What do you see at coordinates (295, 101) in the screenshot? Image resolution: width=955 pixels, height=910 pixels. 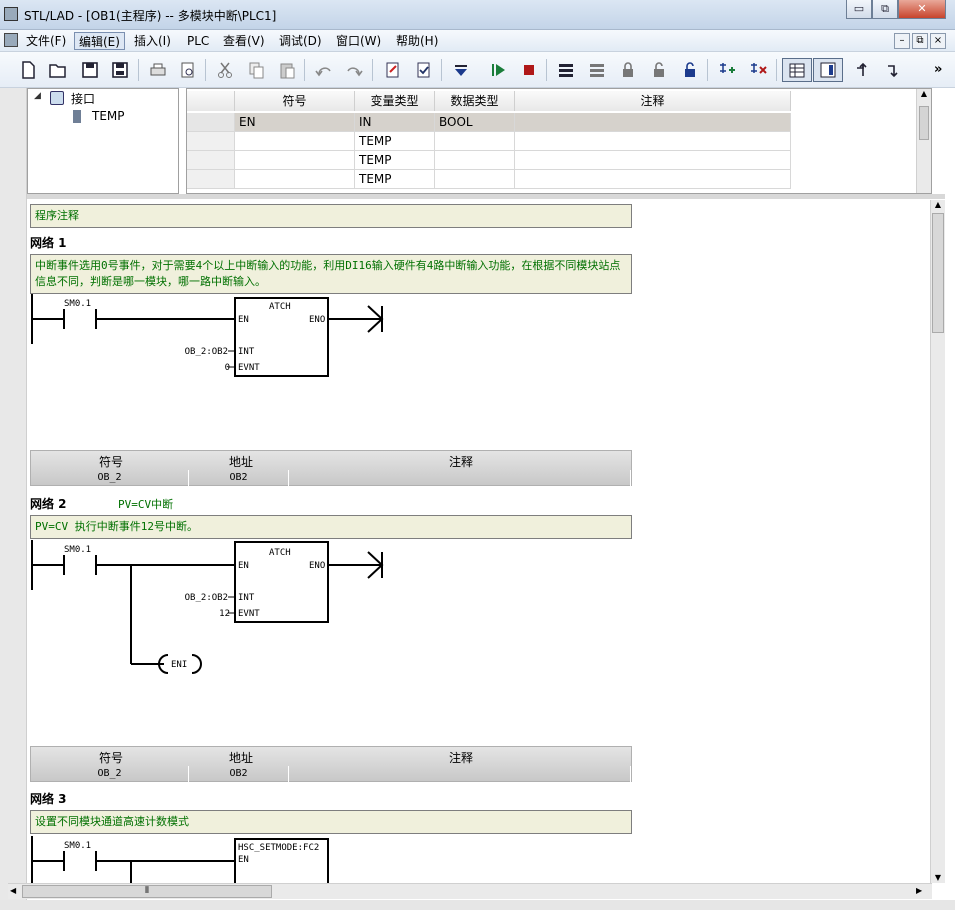 I see `col-symbol: 符号` at bounding box center [295, 101].